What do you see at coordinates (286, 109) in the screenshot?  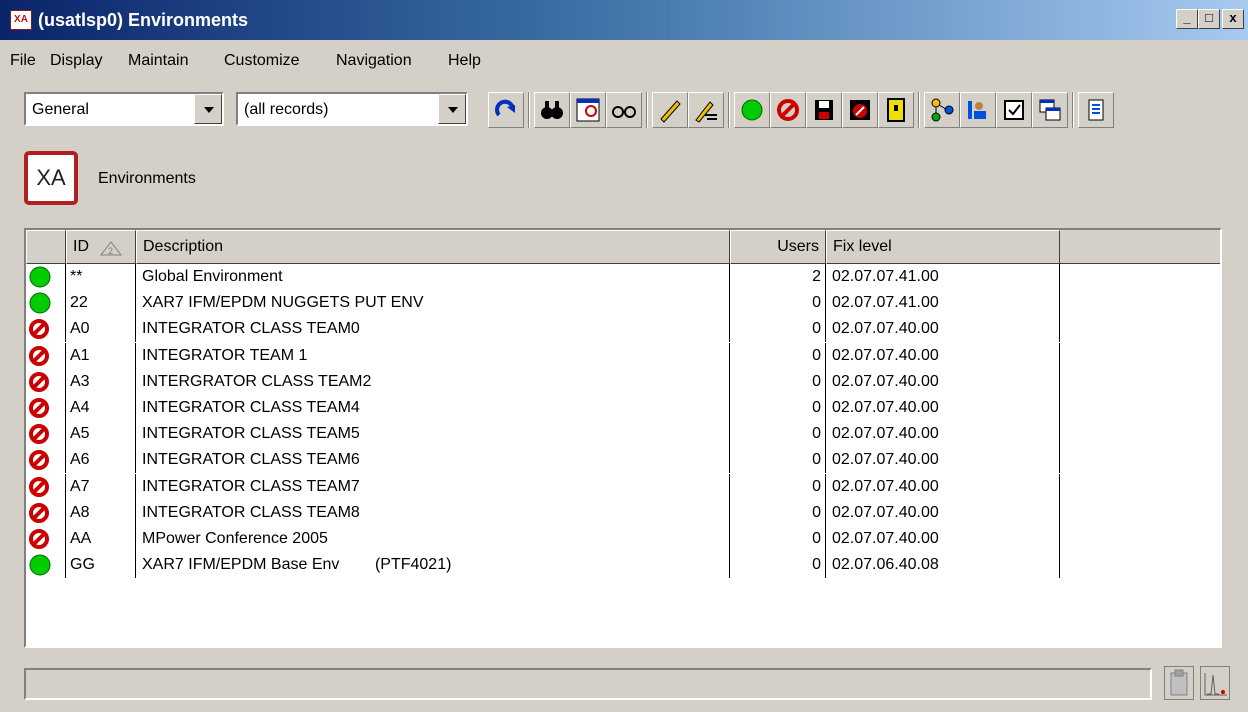 I see `filter-select-value: (all records)` at bounding box center [286, 109].